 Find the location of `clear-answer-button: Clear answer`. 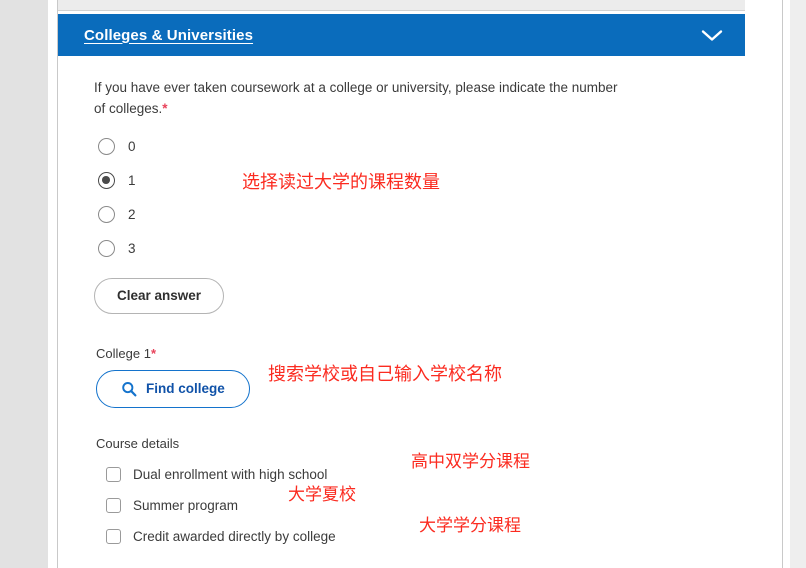

clear-answer-button: Clear answer is located at coordinates (159, 295).